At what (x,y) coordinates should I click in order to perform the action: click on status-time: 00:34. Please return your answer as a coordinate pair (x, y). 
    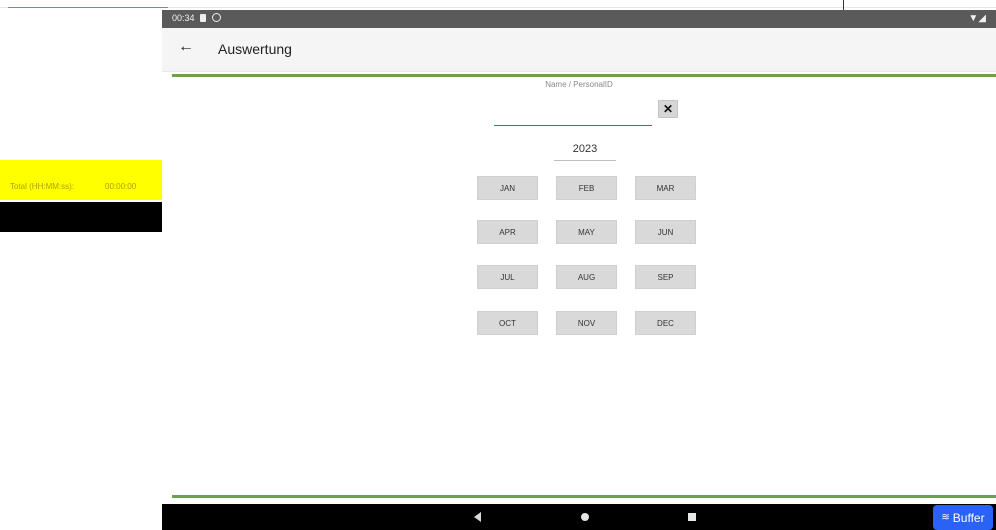
    Looking at the image, I should click on (183, 18).